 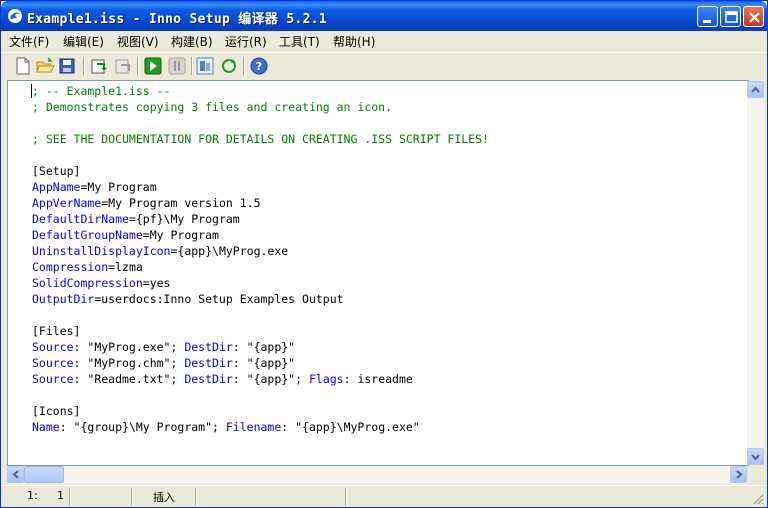 I want to click on code-line: [Icons], so click(x=260, y=411).